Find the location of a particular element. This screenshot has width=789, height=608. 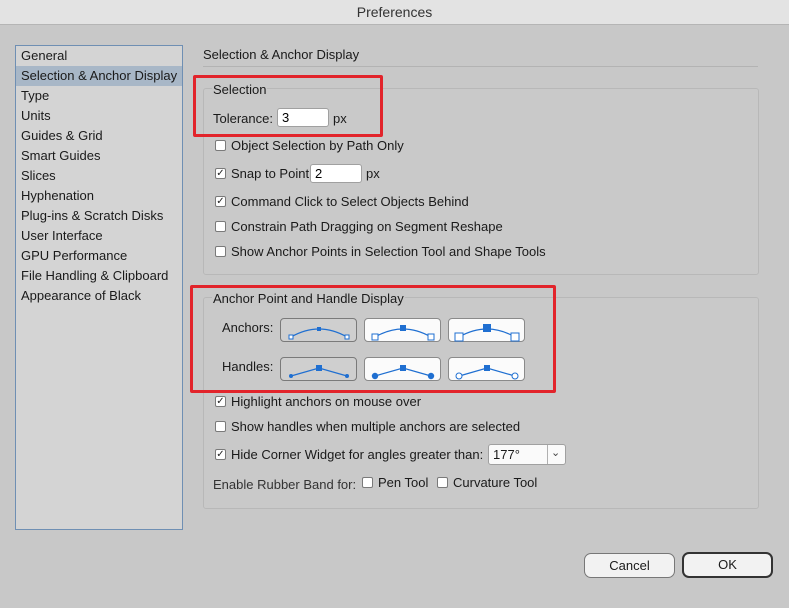

anchor-style-small-icon is located at coordinates (319, 333).